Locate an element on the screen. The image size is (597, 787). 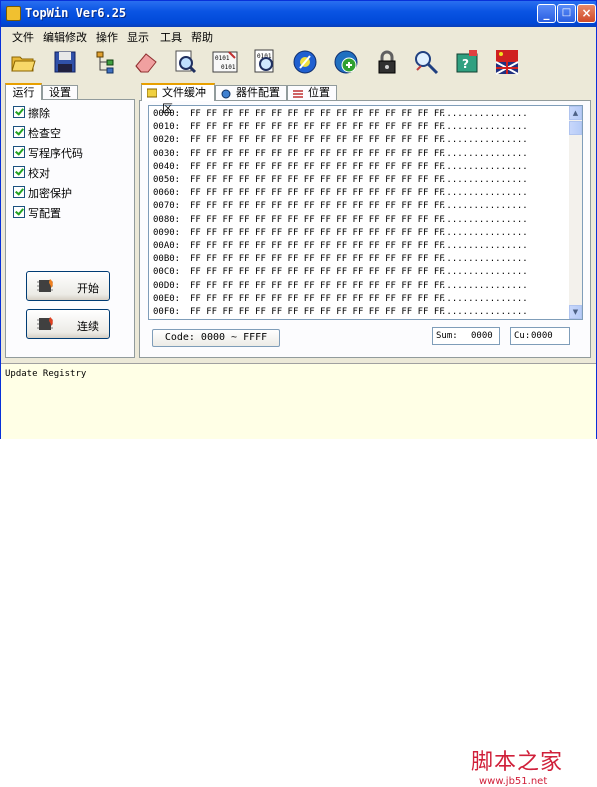
hex-address: 0080: is located at coordinates (167, 219).